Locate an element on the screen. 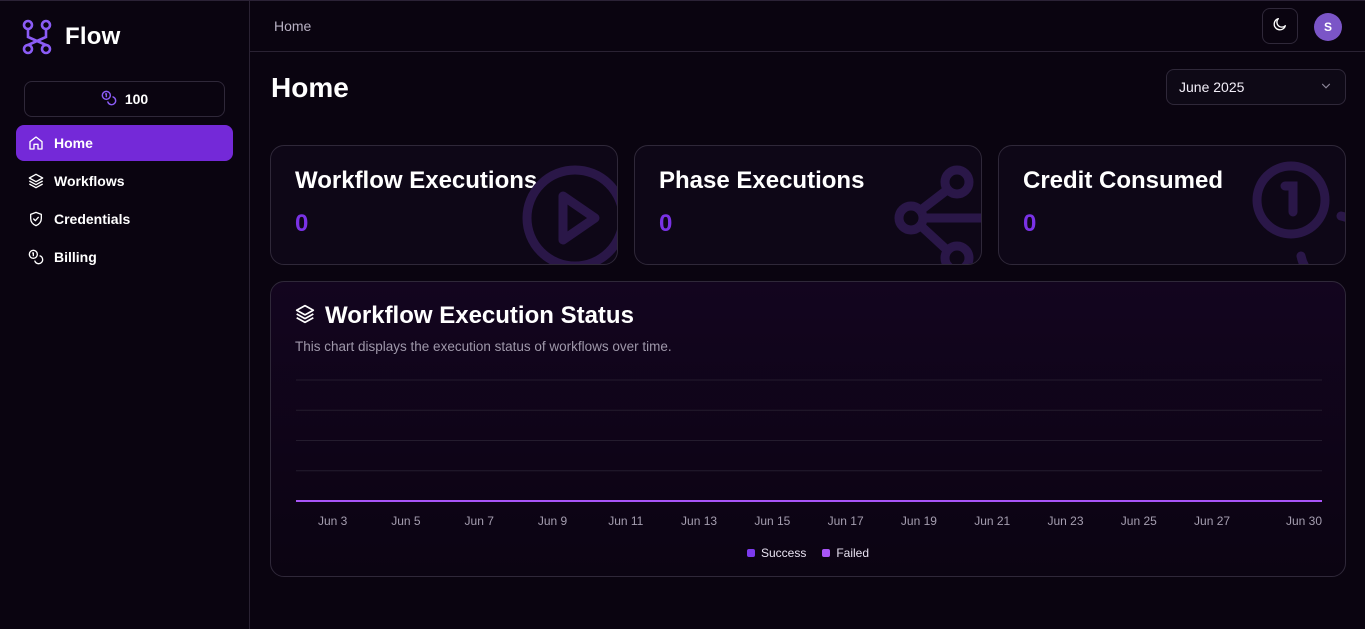  sidebar-item-label: Home is located at coordinates (73, 143).